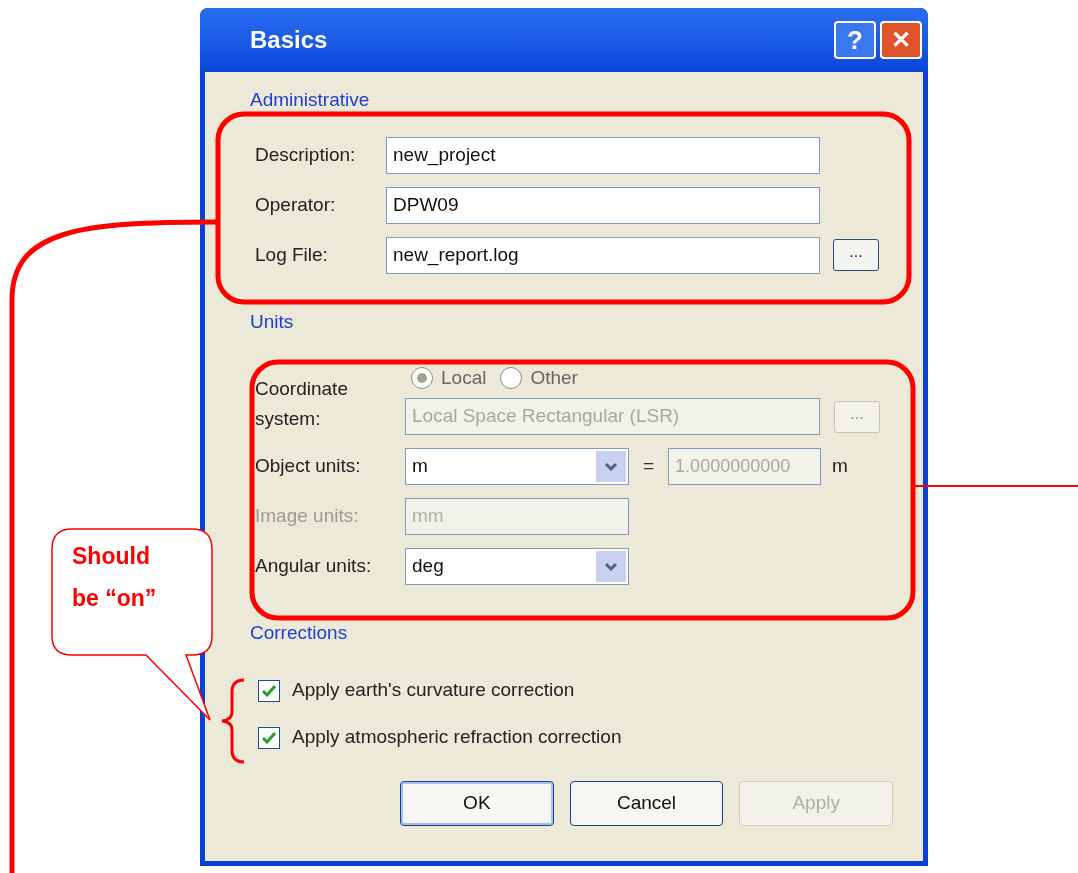  I want to click on group-heading: Corrections, so click(299, 633).